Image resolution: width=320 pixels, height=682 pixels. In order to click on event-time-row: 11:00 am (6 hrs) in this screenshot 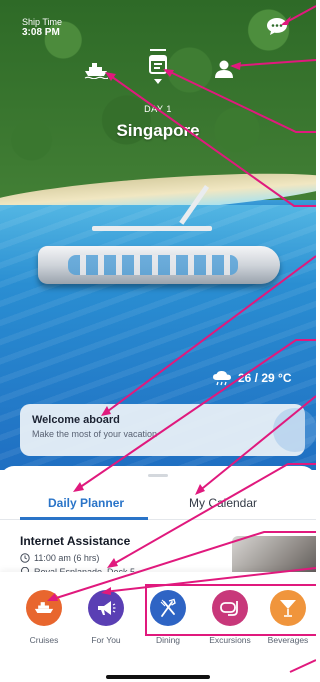, I will do `click(120, 558)`.